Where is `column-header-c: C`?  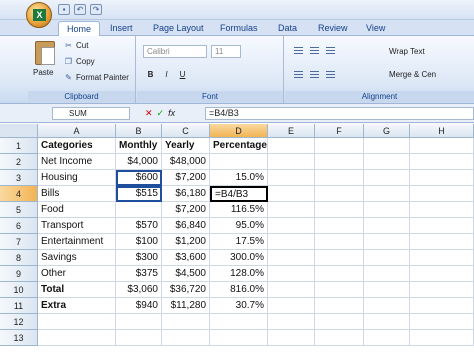 column-header-c: C is located at coordinates (186, 131).